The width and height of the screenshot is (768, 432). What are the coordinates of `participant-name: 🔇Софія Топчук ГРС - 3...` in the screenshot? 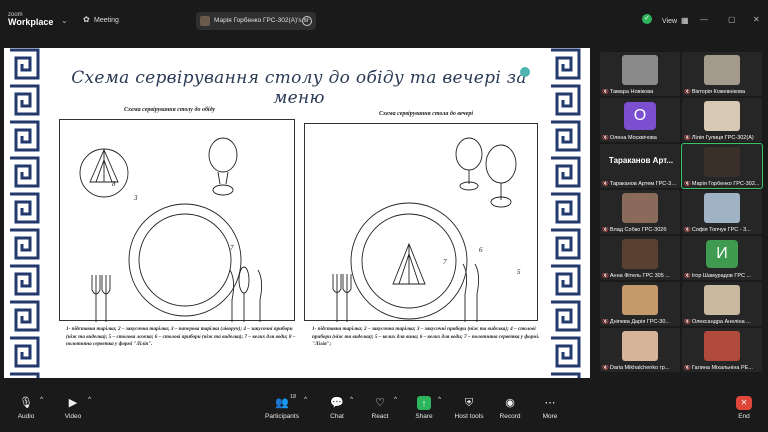 It's located at (722, 230).